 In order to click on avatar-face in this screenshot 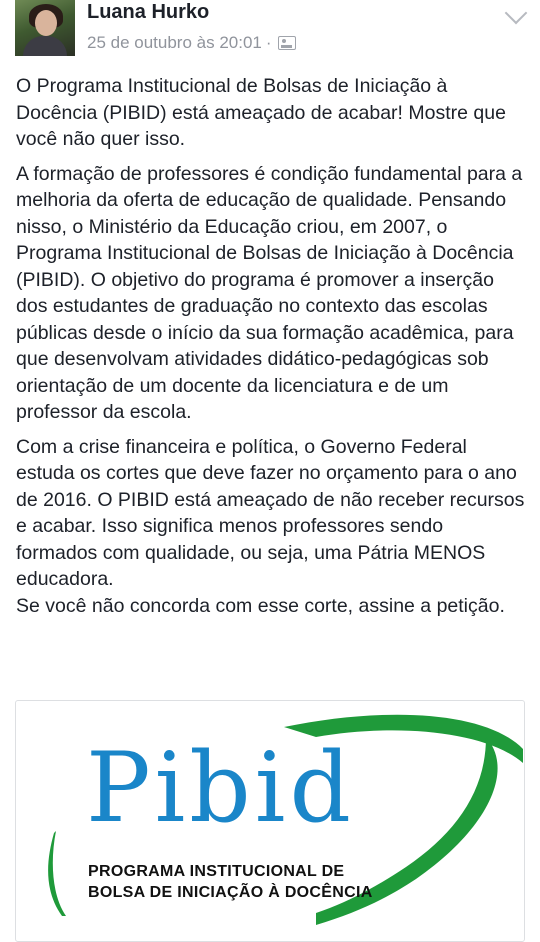, I will do `click(46, 23)`.